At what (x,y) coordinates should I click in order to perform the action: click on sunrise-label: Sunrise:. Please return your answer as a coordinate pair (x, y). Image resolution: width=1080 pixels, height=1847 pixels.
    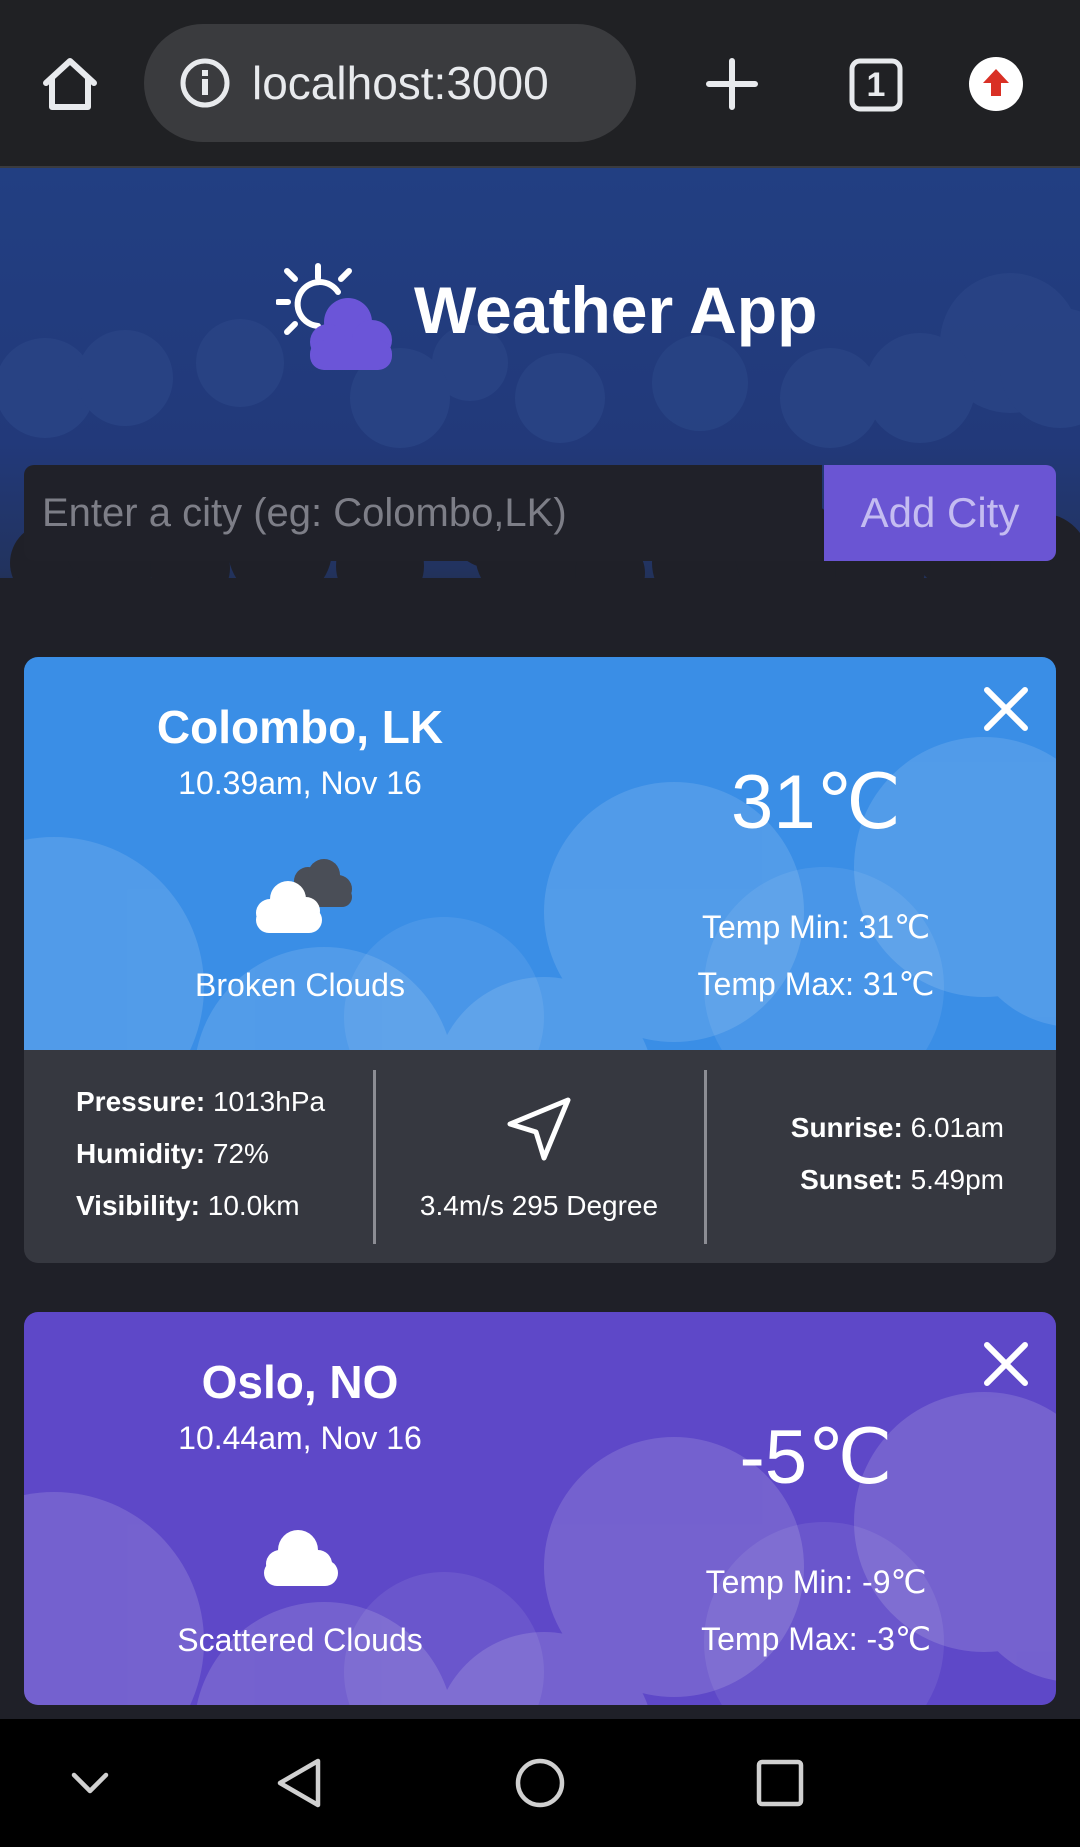
    Looking at the image, I should click on (846, 1127).